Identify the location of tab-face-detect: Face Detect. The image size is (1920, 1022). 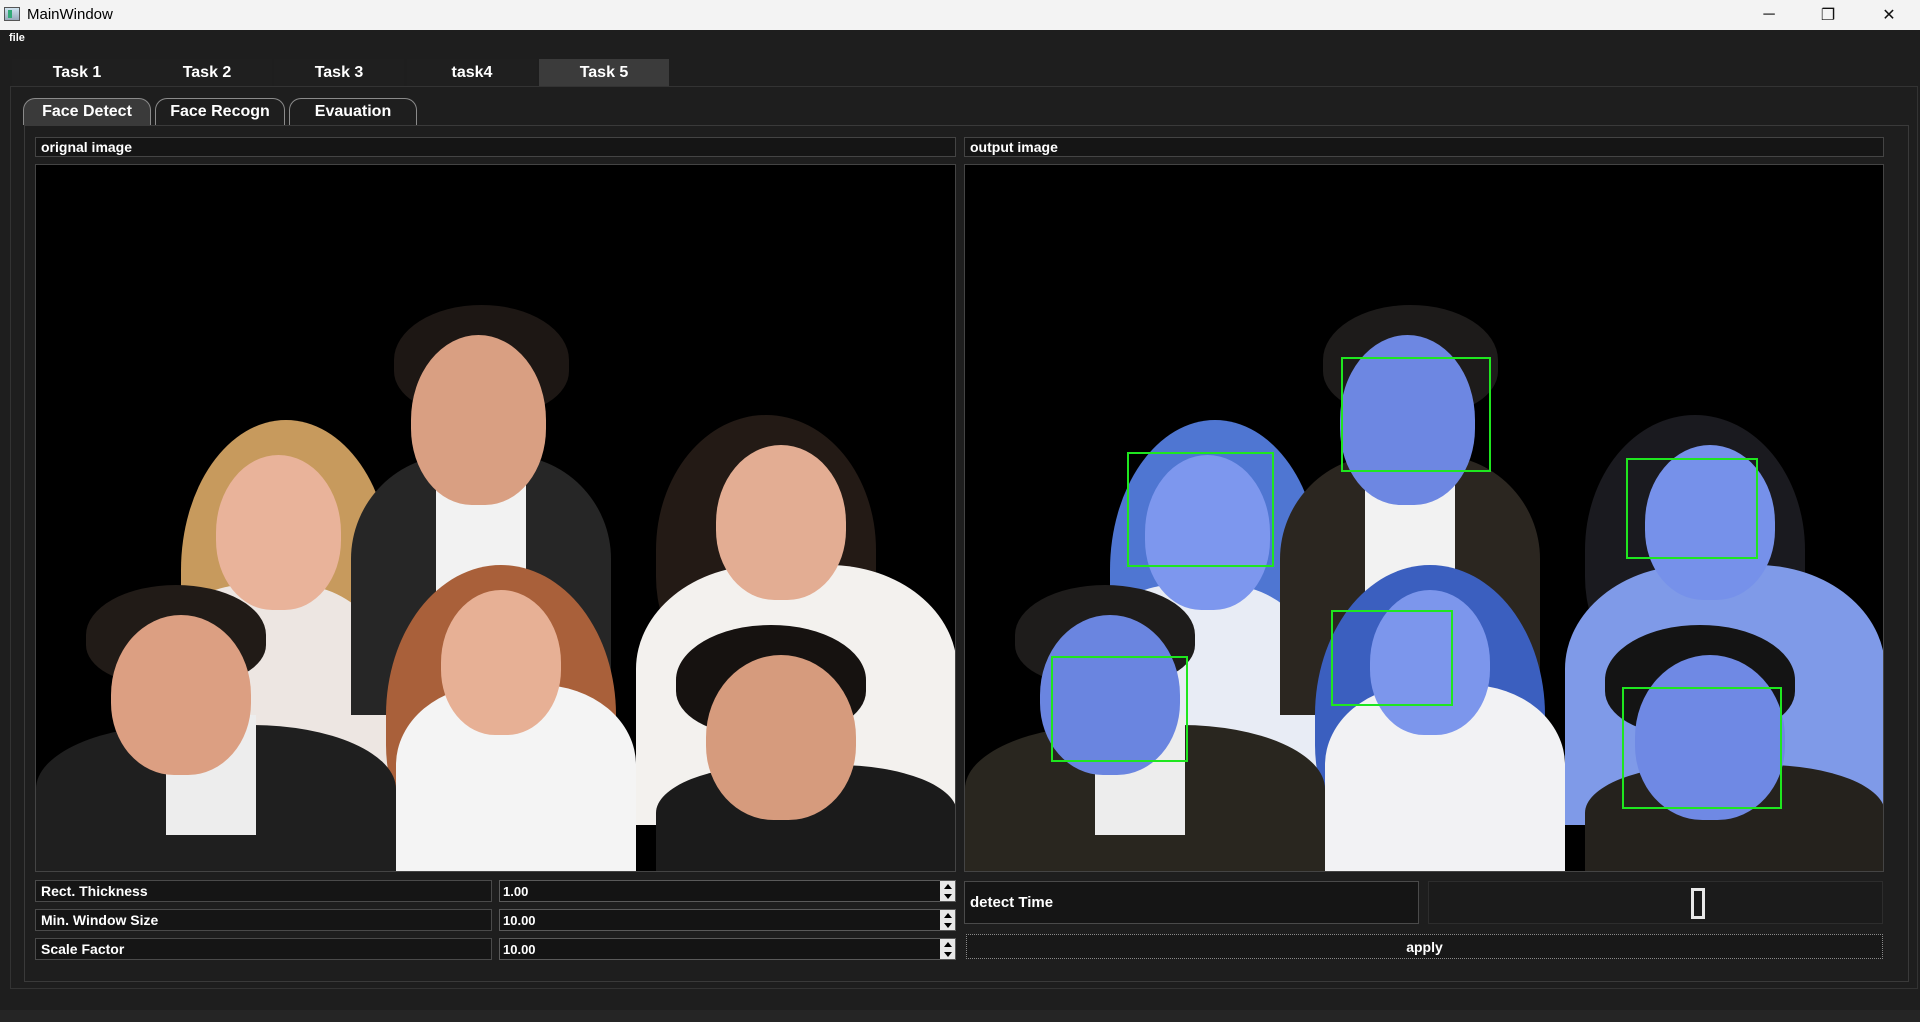
(87, 111).